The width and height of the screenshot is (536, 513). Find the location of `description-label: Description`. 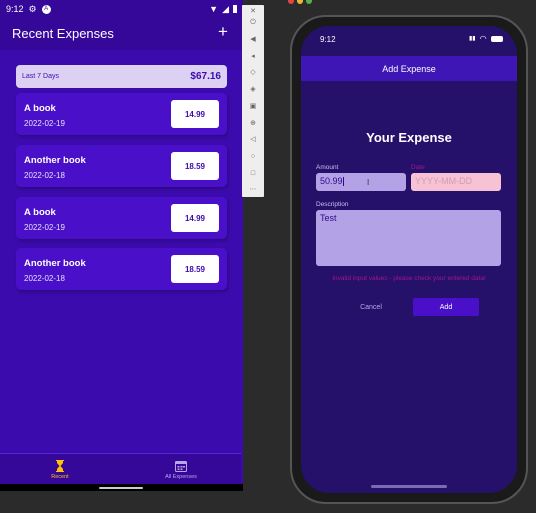

description-label: Description is located at coordinates (332, 204).